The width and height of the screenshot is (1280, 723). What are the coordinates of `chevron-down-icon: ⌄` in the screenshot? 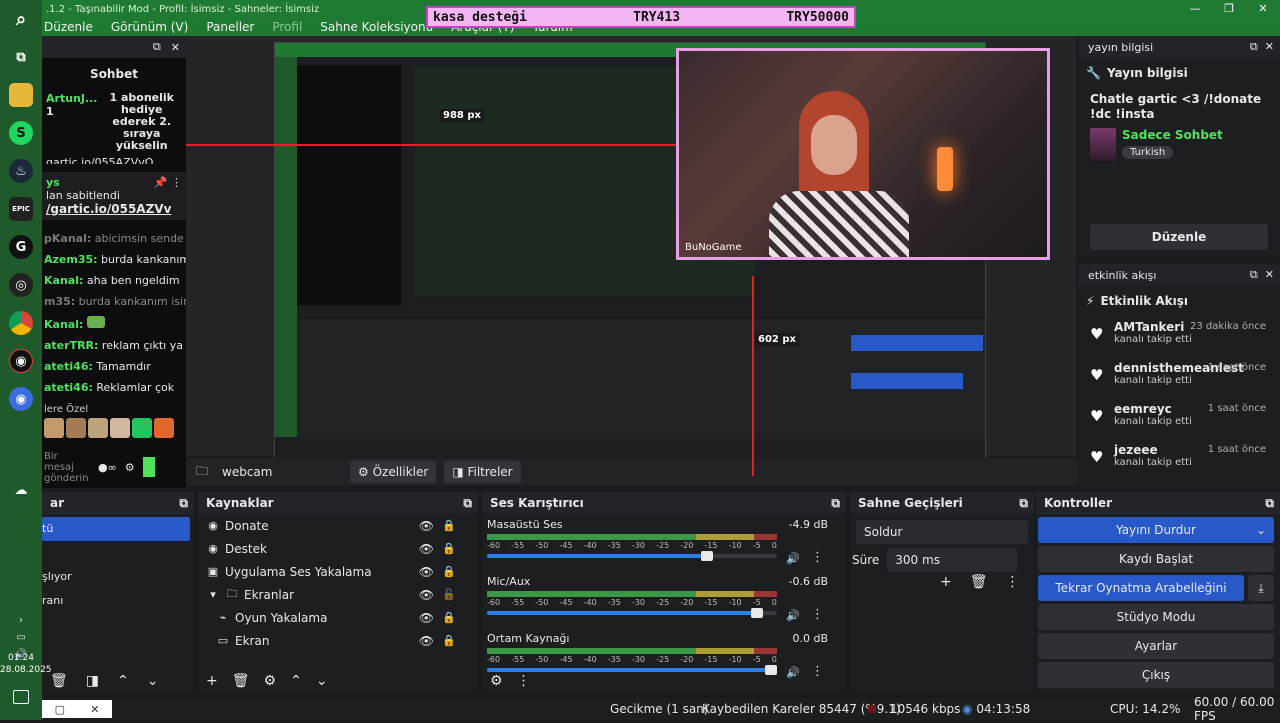 It's located at (1261, 530).